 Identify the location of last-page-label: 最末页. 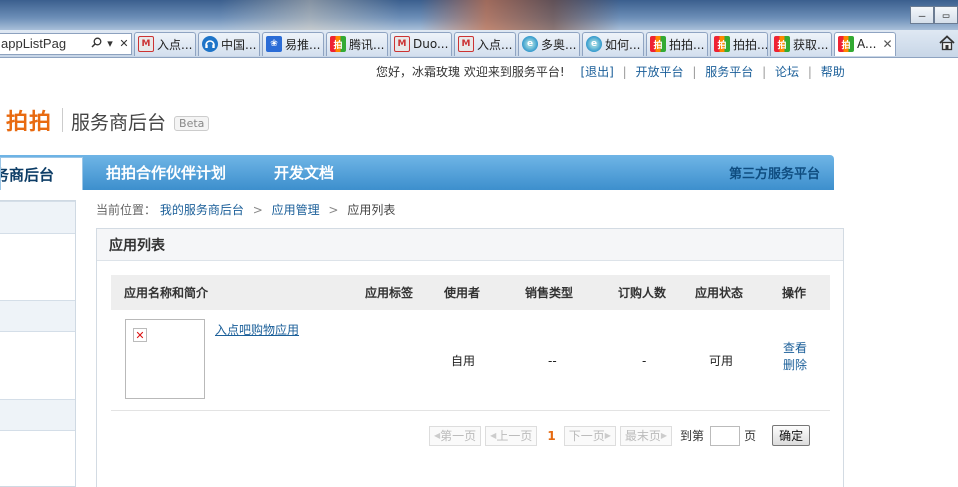
(642, 436).